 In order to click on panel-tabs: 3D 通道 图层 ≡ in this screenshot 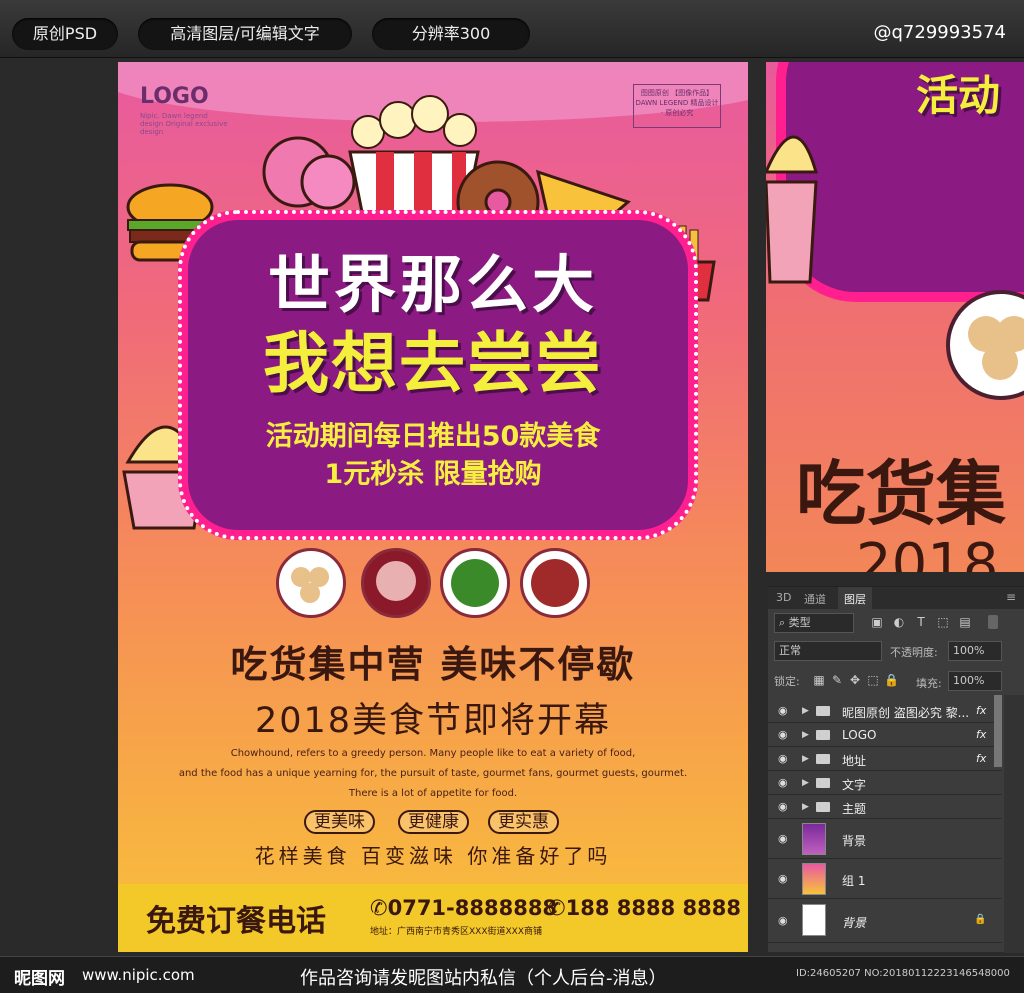, I will do `click(896, 598)`.